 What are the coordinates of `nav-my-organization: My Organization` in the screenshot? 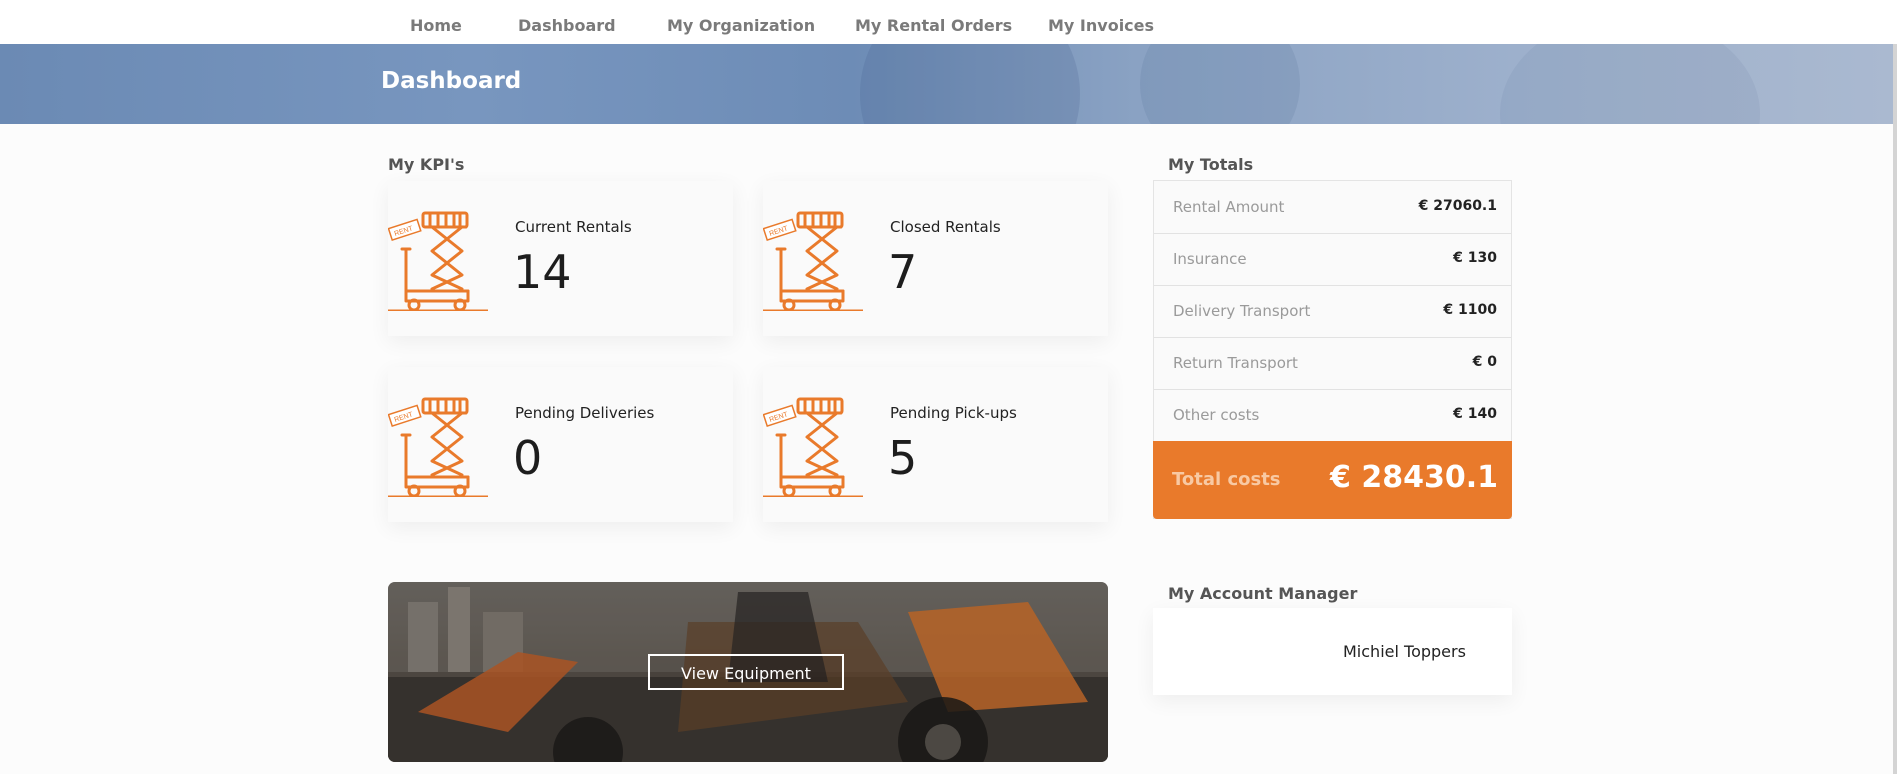 It's located at (741, 25).